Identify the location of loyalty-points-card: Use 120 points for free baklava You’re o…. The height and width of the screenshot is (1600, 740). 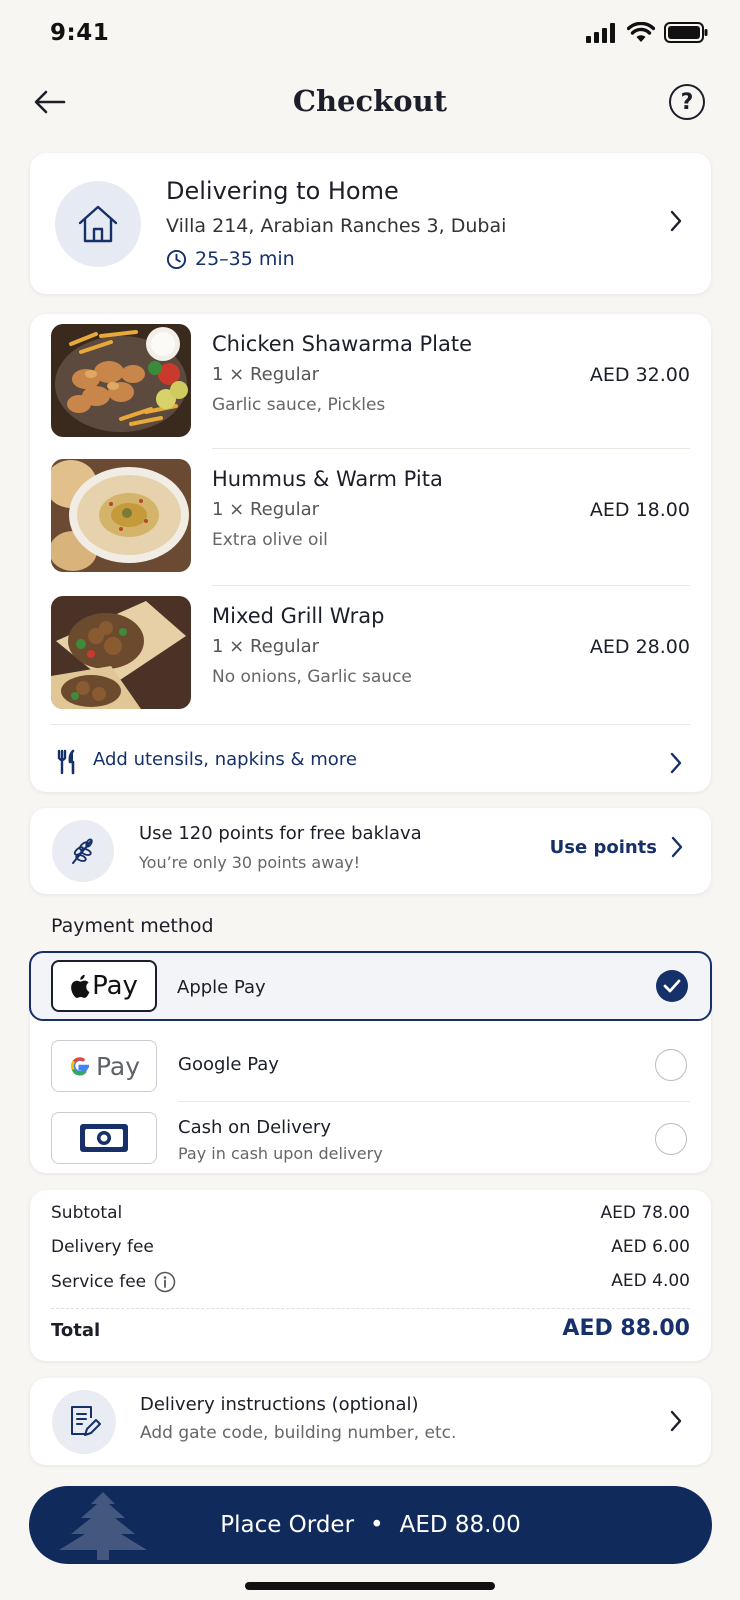
(370, 851).